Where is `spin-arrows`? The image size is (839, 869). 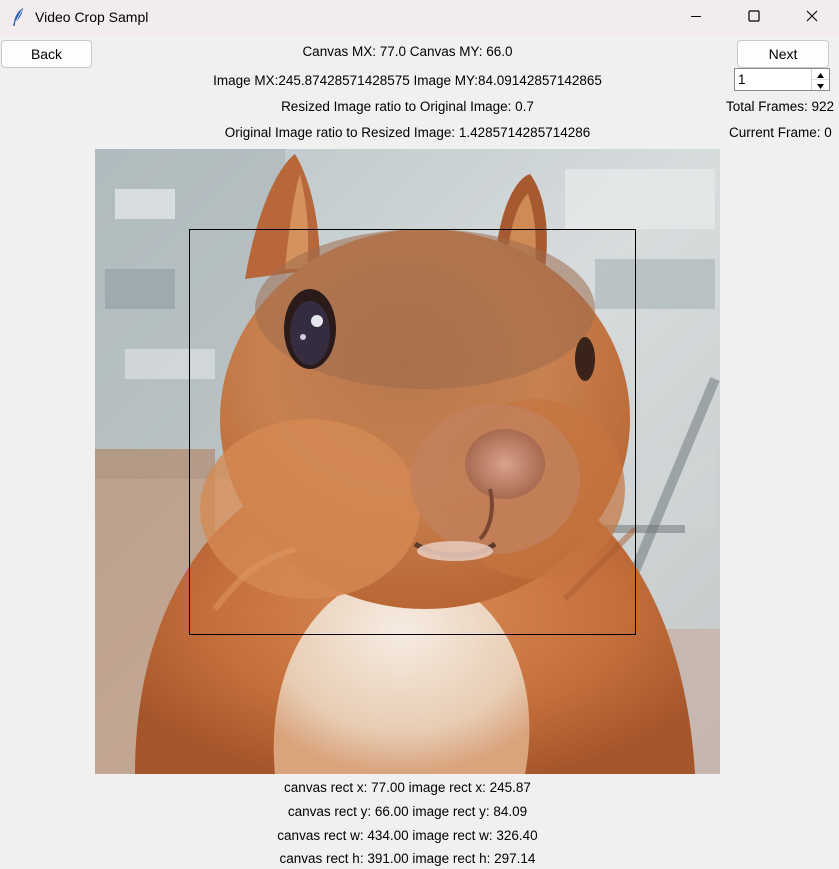 spin-arrows is located at coordinates (820, 79).